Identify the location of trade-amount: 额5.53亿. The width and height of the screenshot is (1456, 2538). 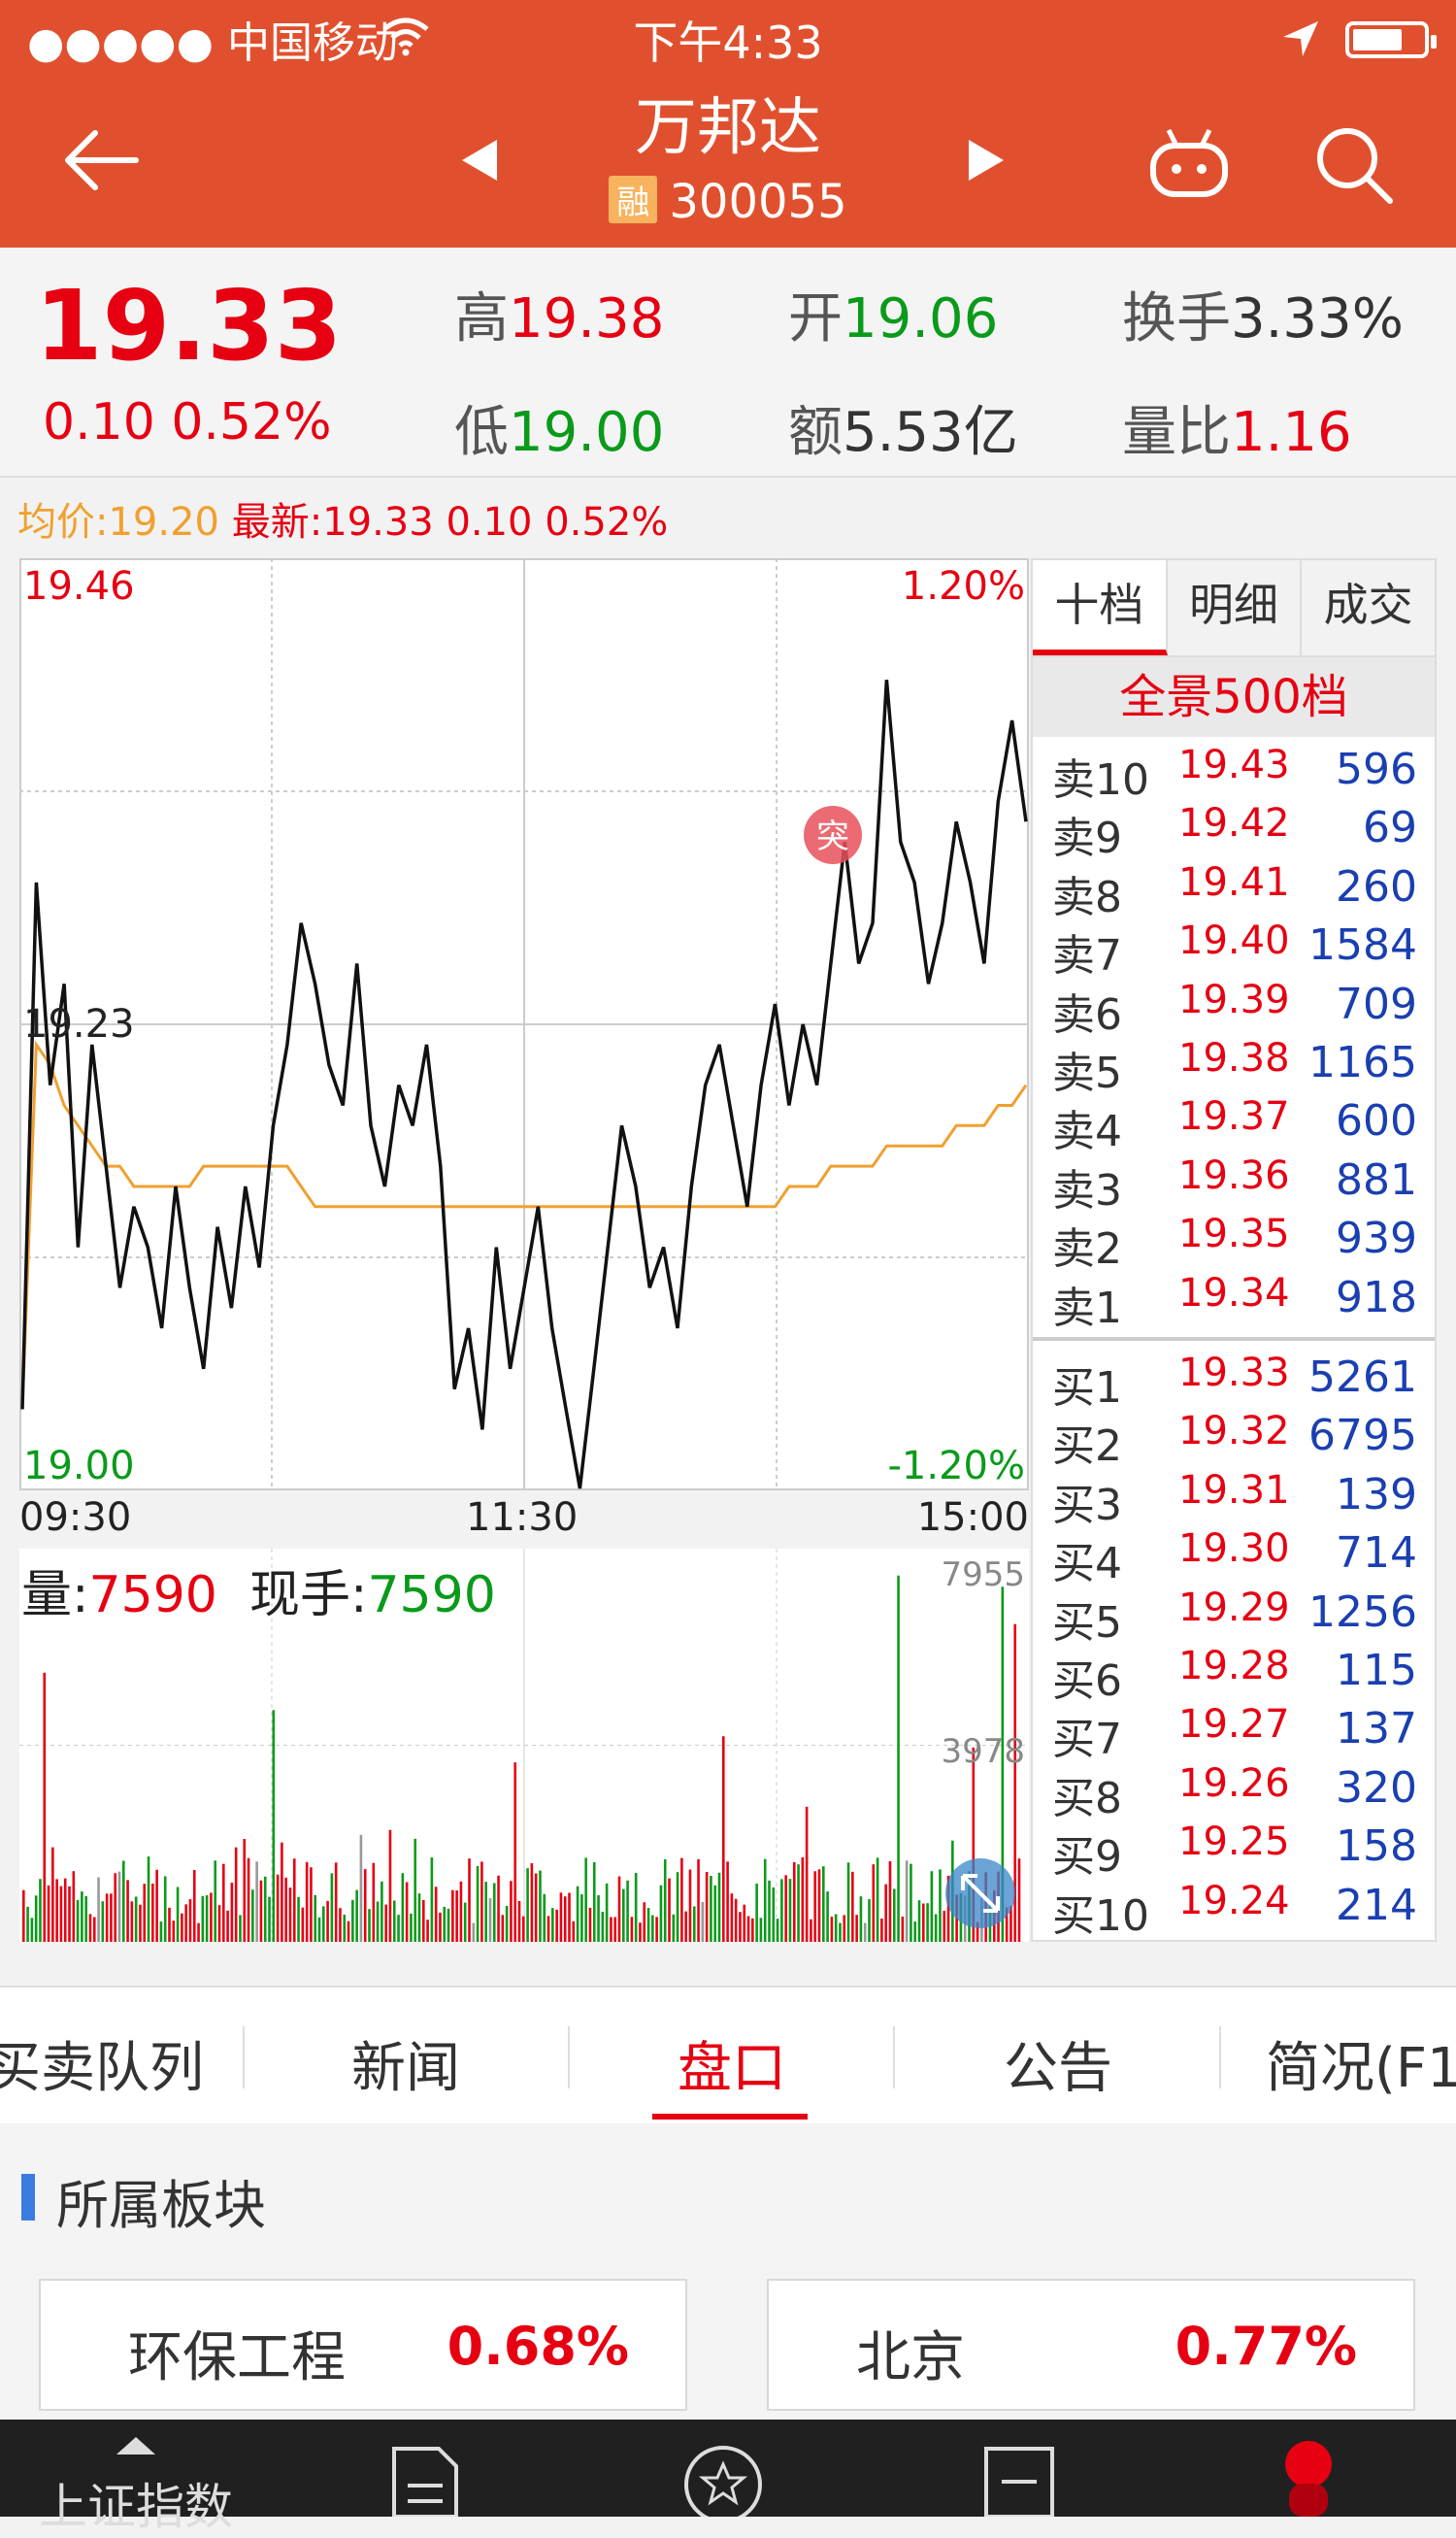
(903, 432).